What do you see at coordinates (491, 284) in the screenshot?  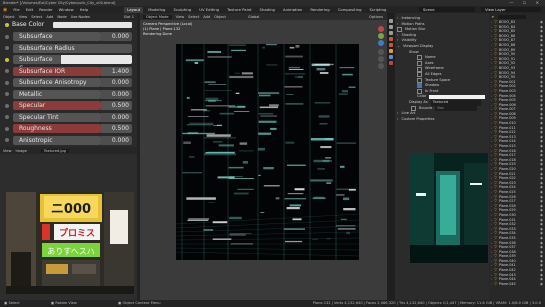 I see `expand-arrow-icon: ›` at bounding box center [491, 284].